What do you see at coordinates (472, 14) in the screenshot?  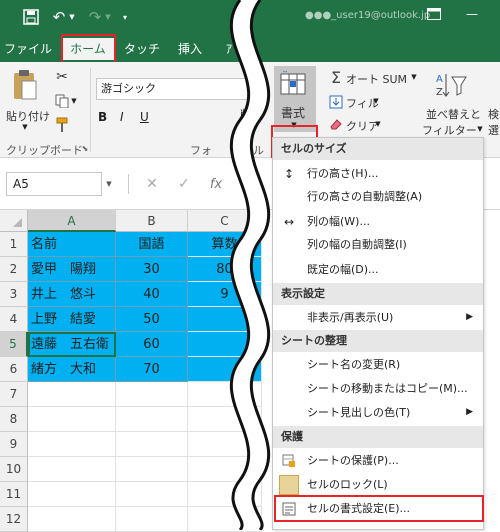 I see `minimize-icon: —` at bounding box center [472, 14].